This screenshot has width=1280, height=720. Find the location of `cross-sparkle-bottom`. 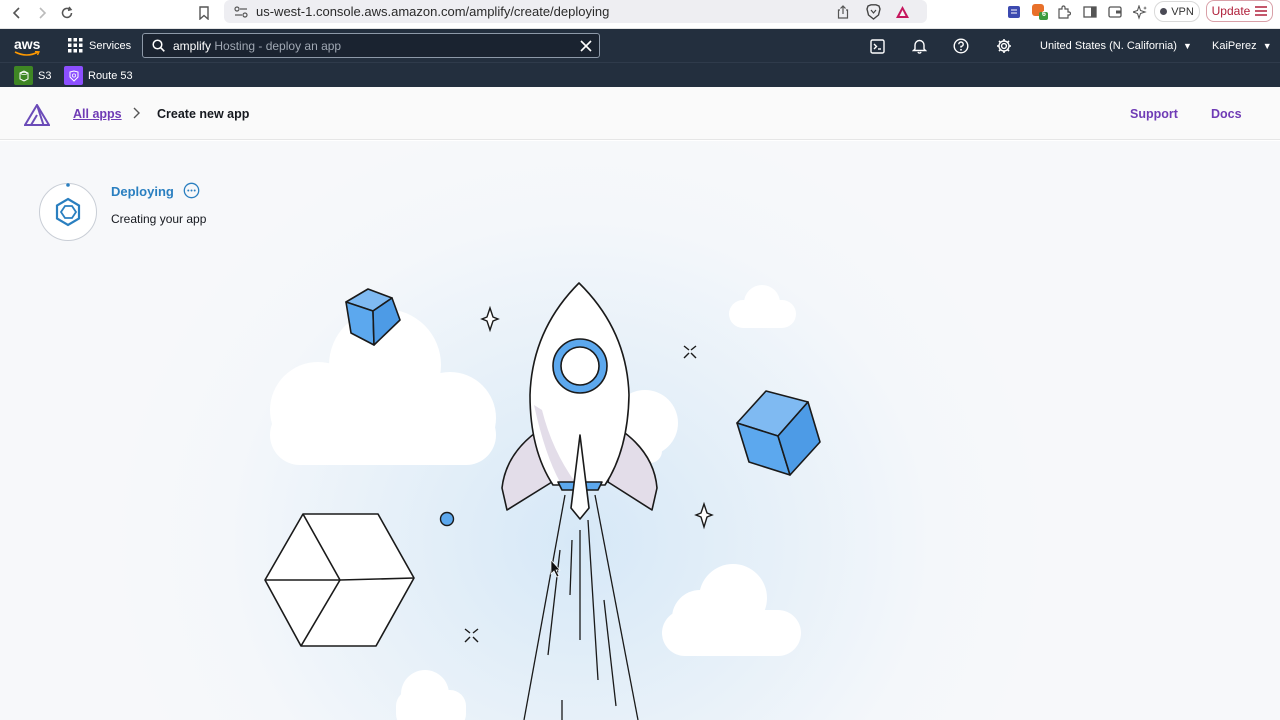

cross-sparkle-bottom is located at coordinates (471, 635).